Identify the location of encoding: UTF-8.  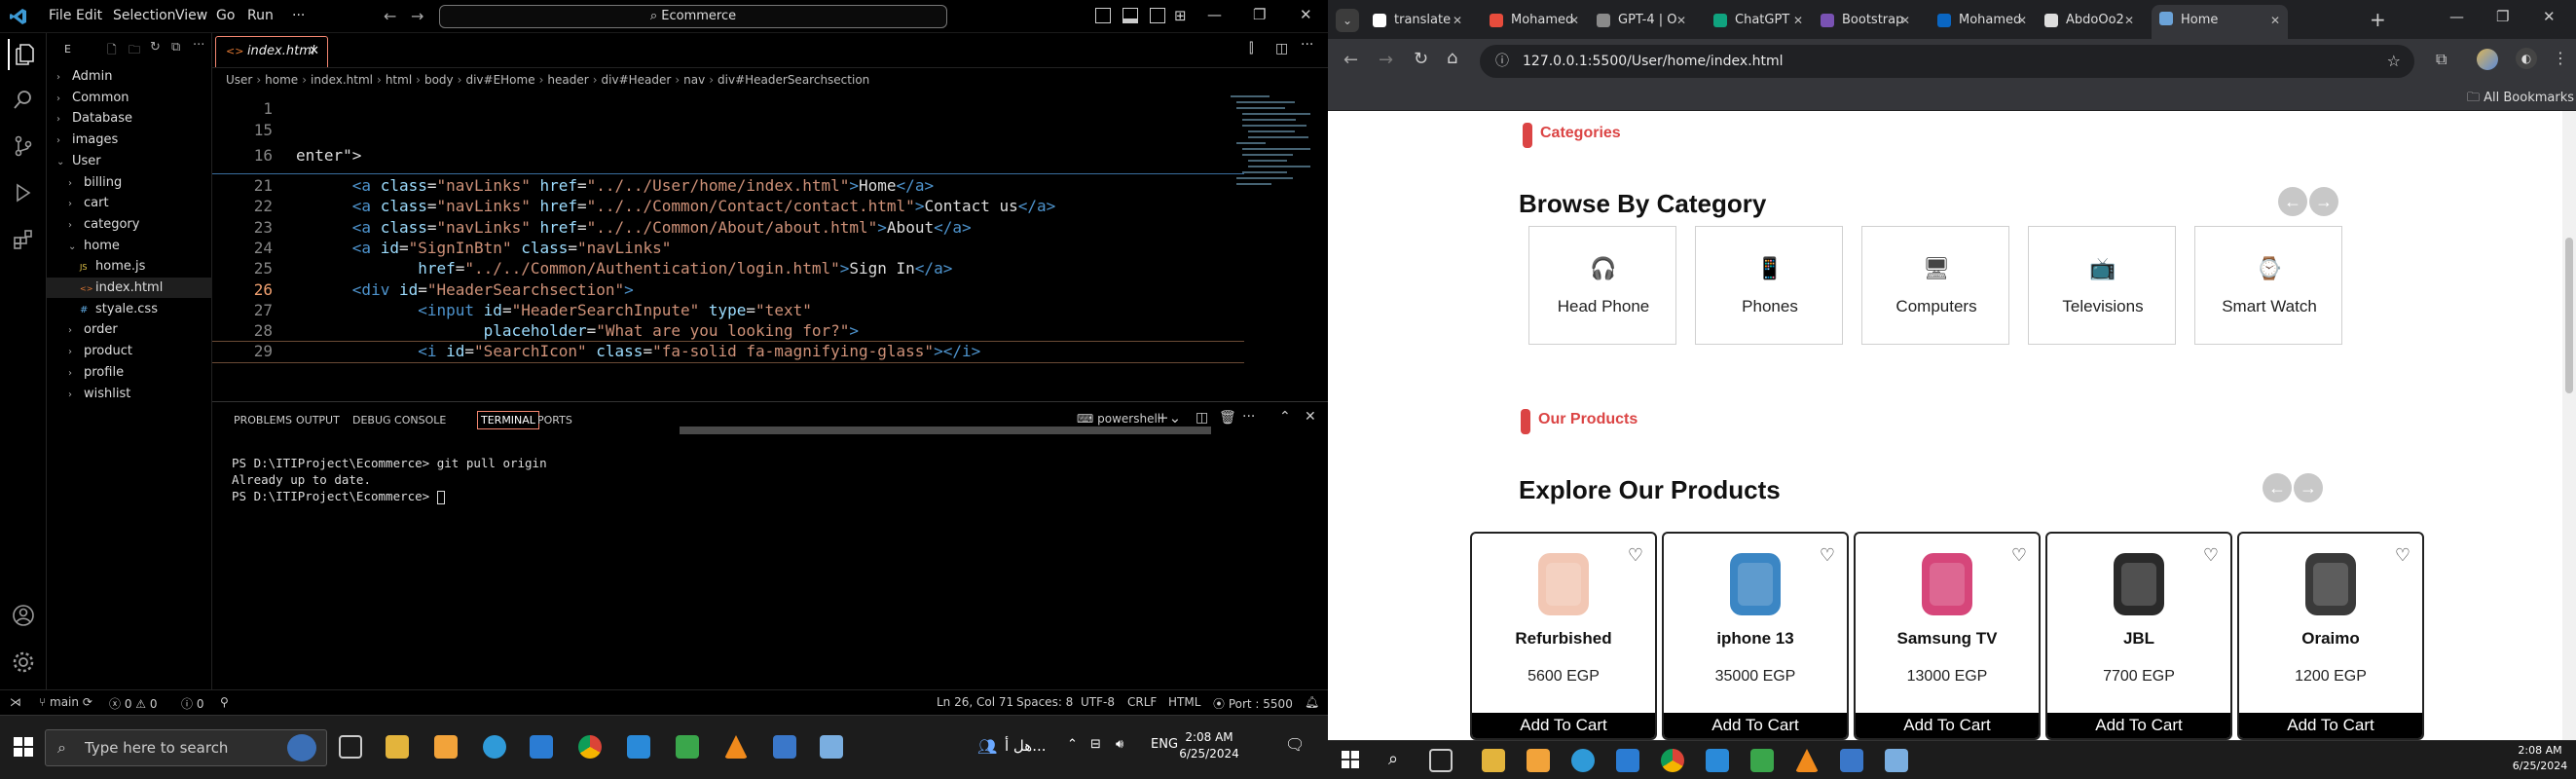
(1098, 702).